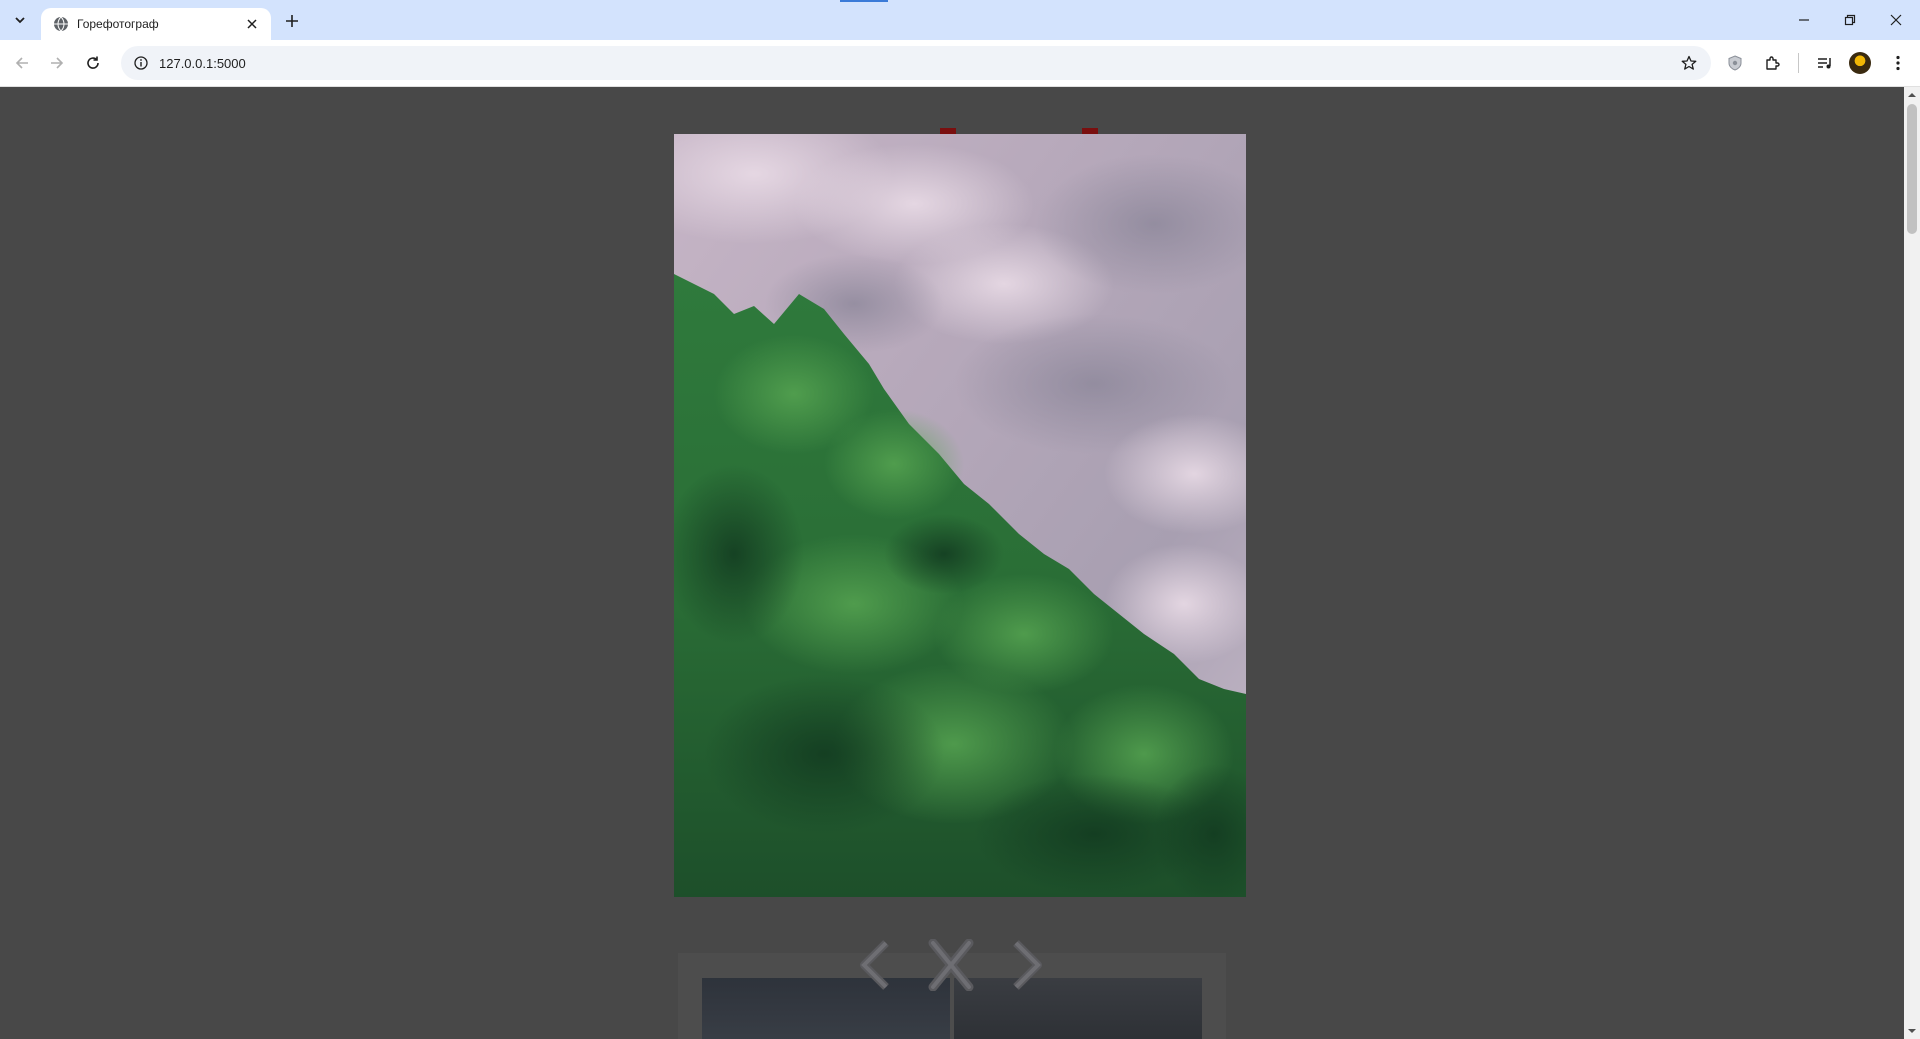  Describe the element at coordinates (1912, 169) in the screenshot. I see `scrollbar-thumb` at that location.